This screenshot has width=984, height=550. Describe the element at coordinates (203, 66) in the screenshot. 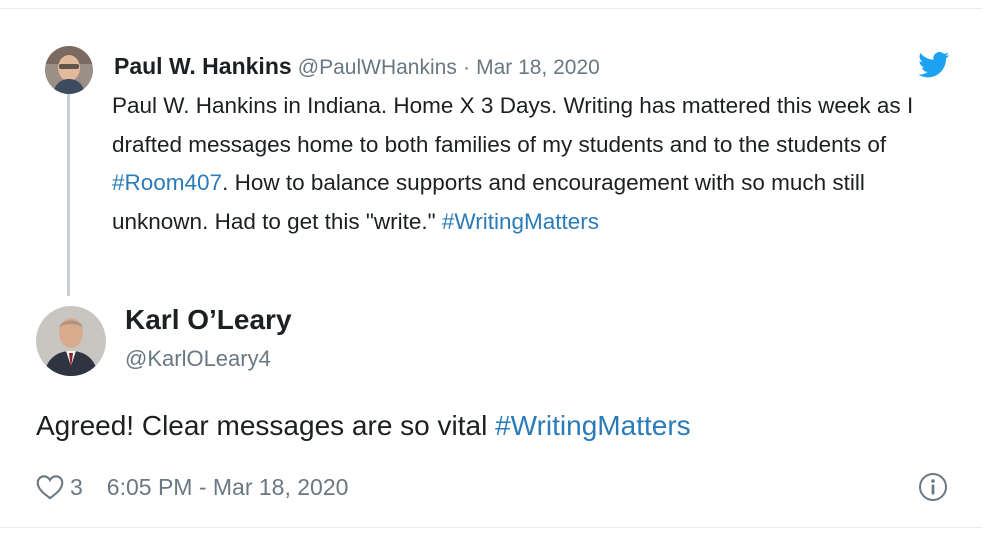

I see `quoted-author-name: Paul W. Hankins` at that location.